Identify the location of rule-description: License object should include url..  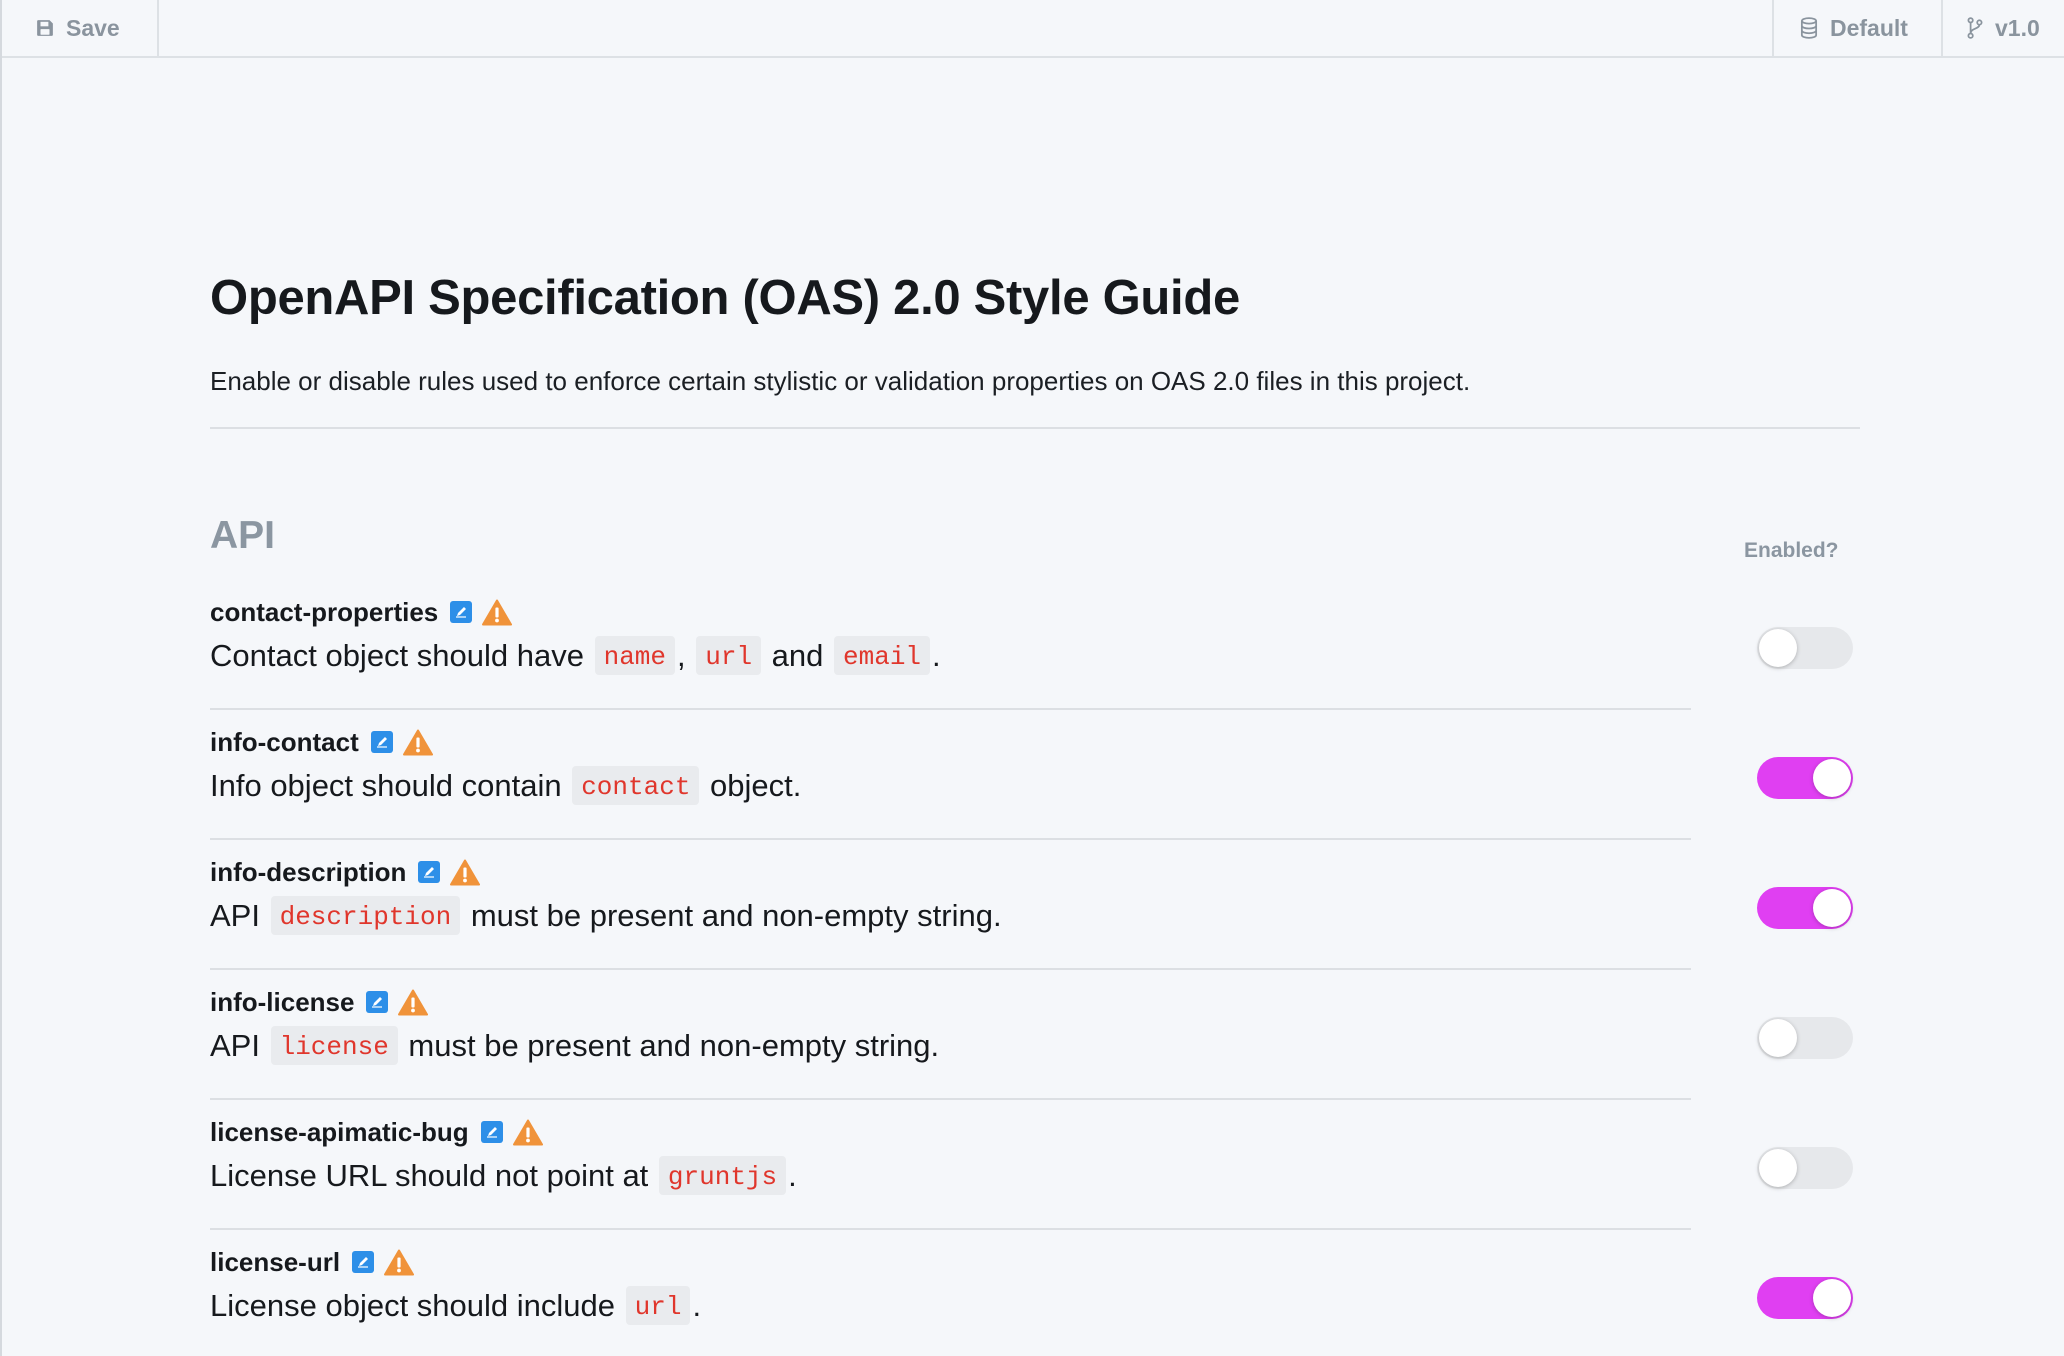
(455, 1305).